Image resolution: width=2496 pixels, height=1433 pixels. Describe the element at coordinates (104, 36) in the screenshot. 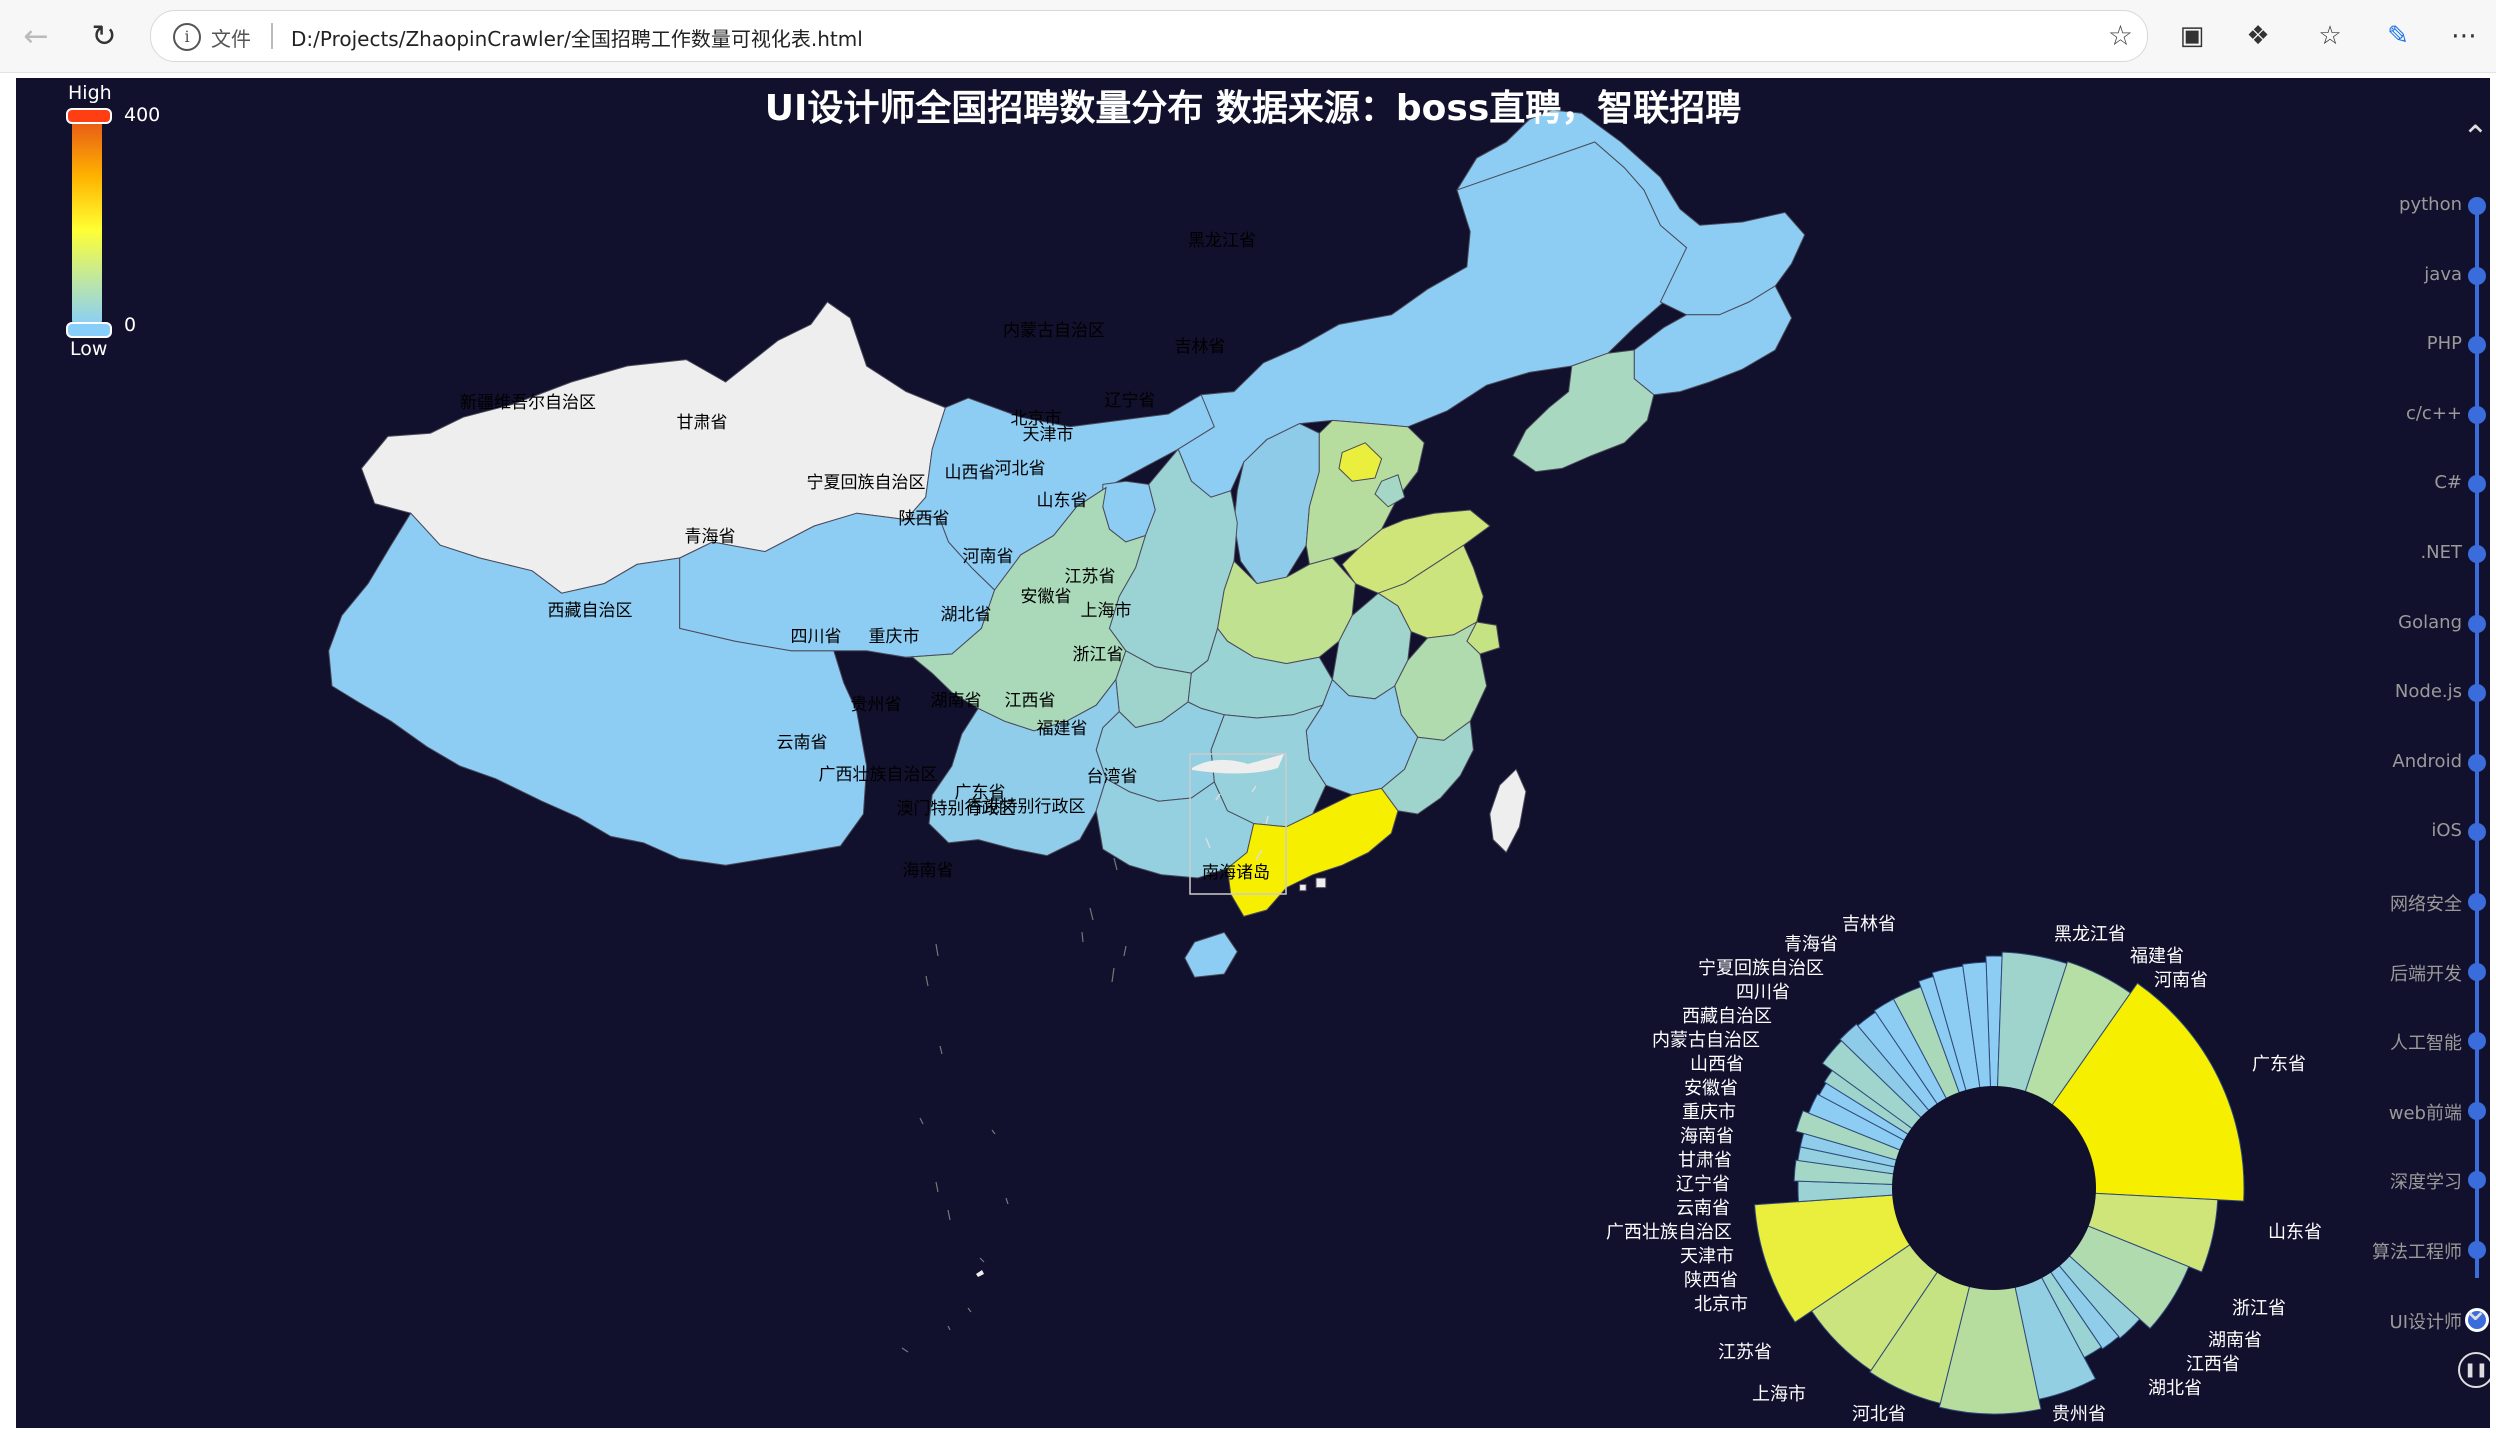

I see `refresh-icon: ↻` at that location.